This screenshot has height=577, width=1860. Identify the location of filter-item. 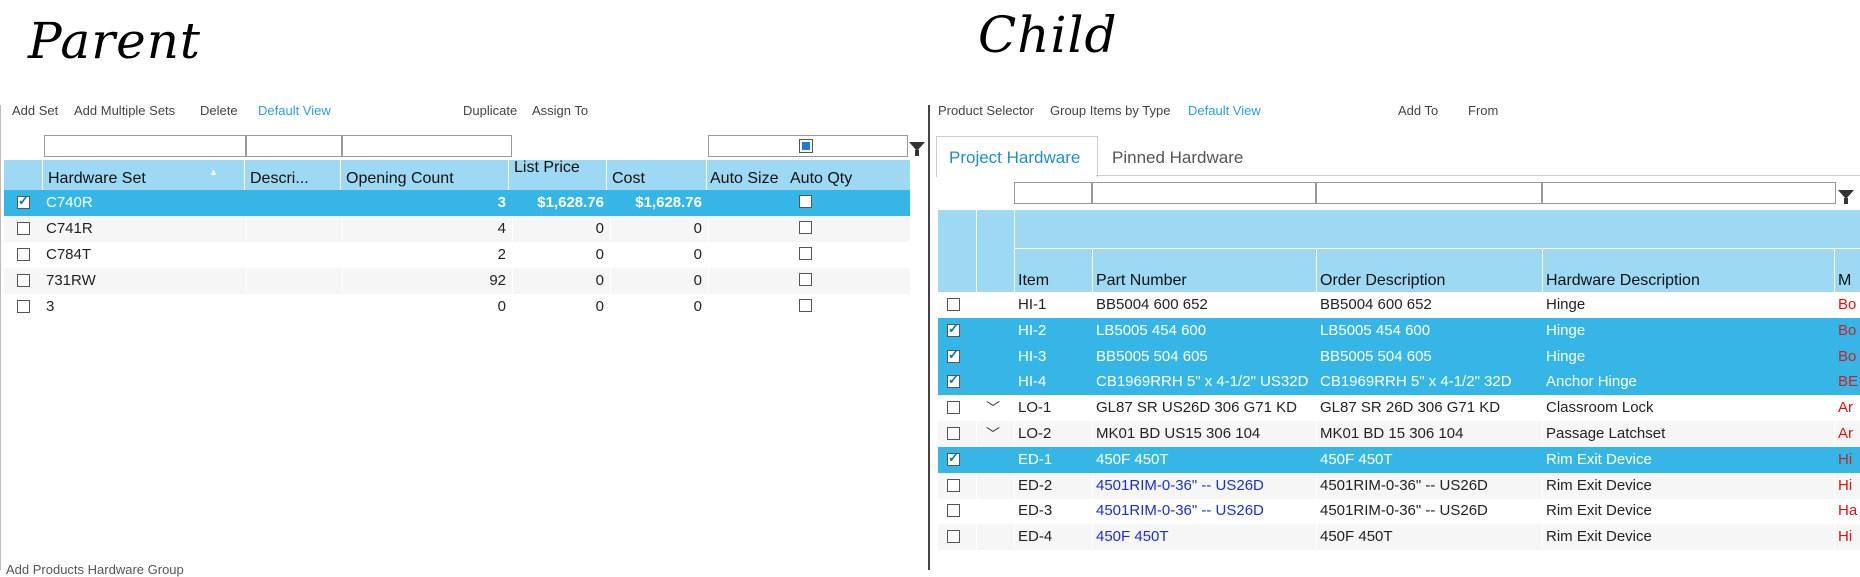
(1053, 193).